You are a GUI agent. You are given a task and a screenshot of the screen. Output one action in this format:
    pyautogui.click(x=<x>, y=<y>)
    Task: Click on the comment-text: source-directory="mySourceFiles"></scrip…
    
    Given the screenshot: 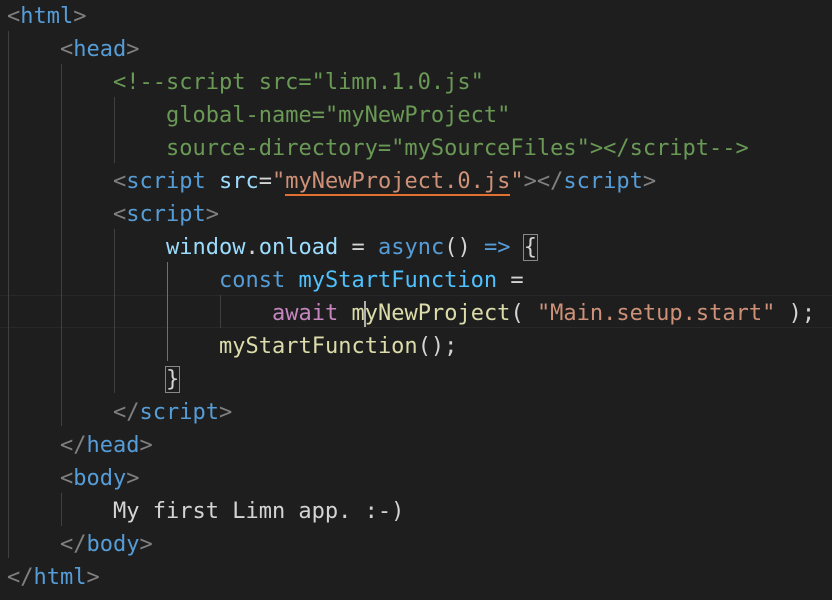 What is the action you would take?
    pyautogui.click(x=457, y=148)
    